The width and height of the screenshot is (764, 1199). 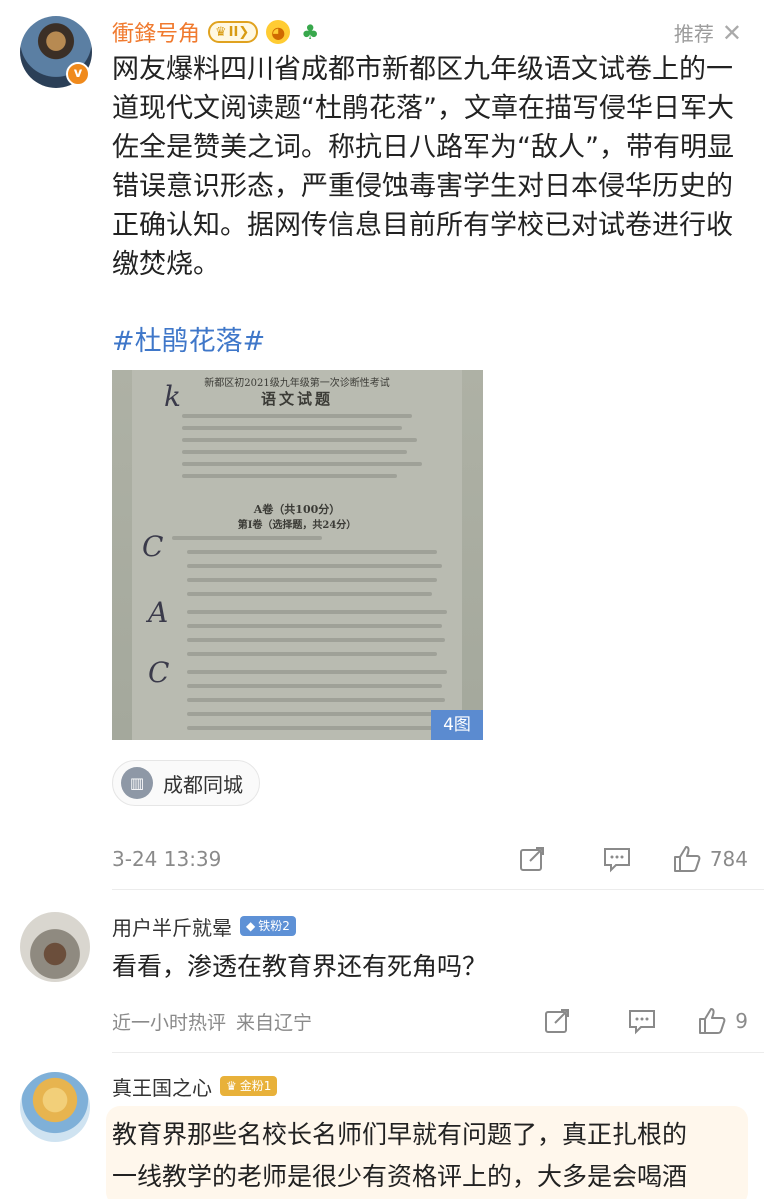 I want to click on comment-share-button, so click(x=557, y=1021).